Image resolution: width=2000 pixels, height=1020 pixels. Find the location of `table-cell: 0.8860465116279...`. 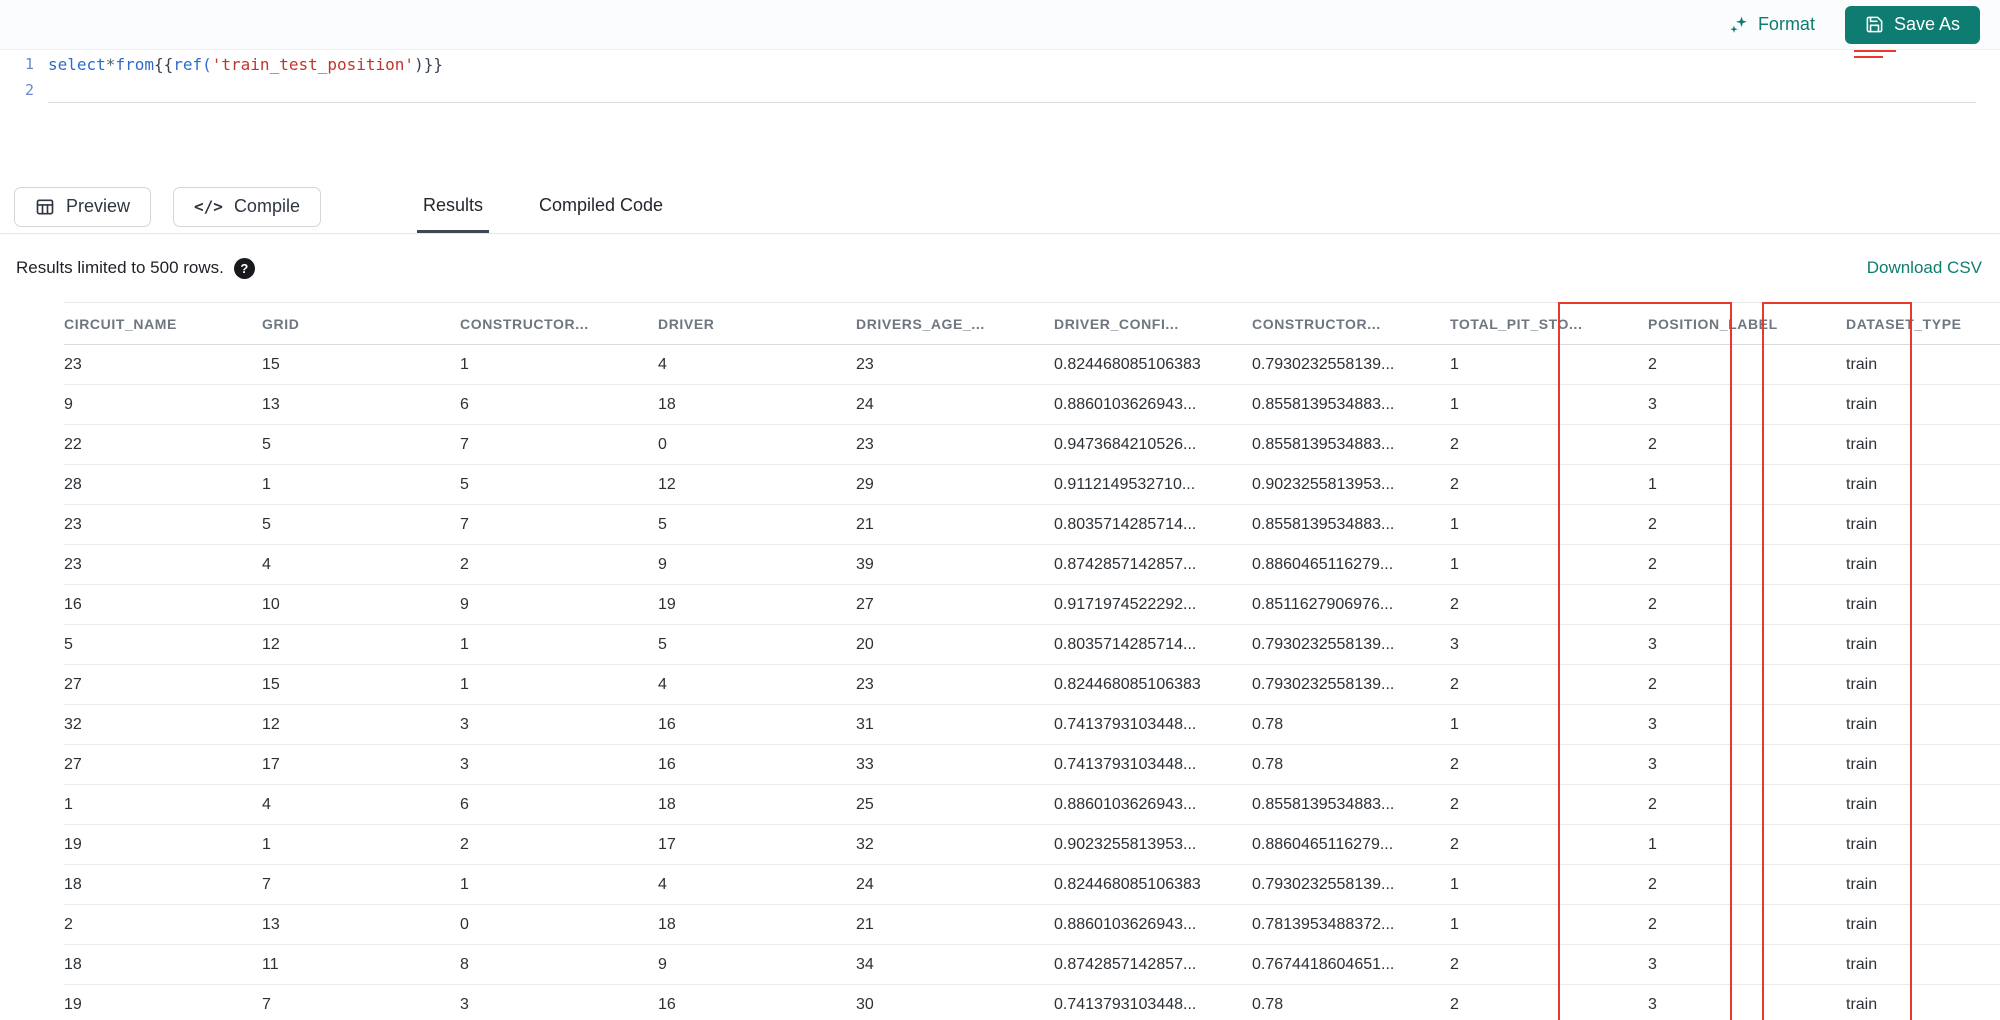

table-cell: 0.8860465116279... is located at coordinates (1351, 844).